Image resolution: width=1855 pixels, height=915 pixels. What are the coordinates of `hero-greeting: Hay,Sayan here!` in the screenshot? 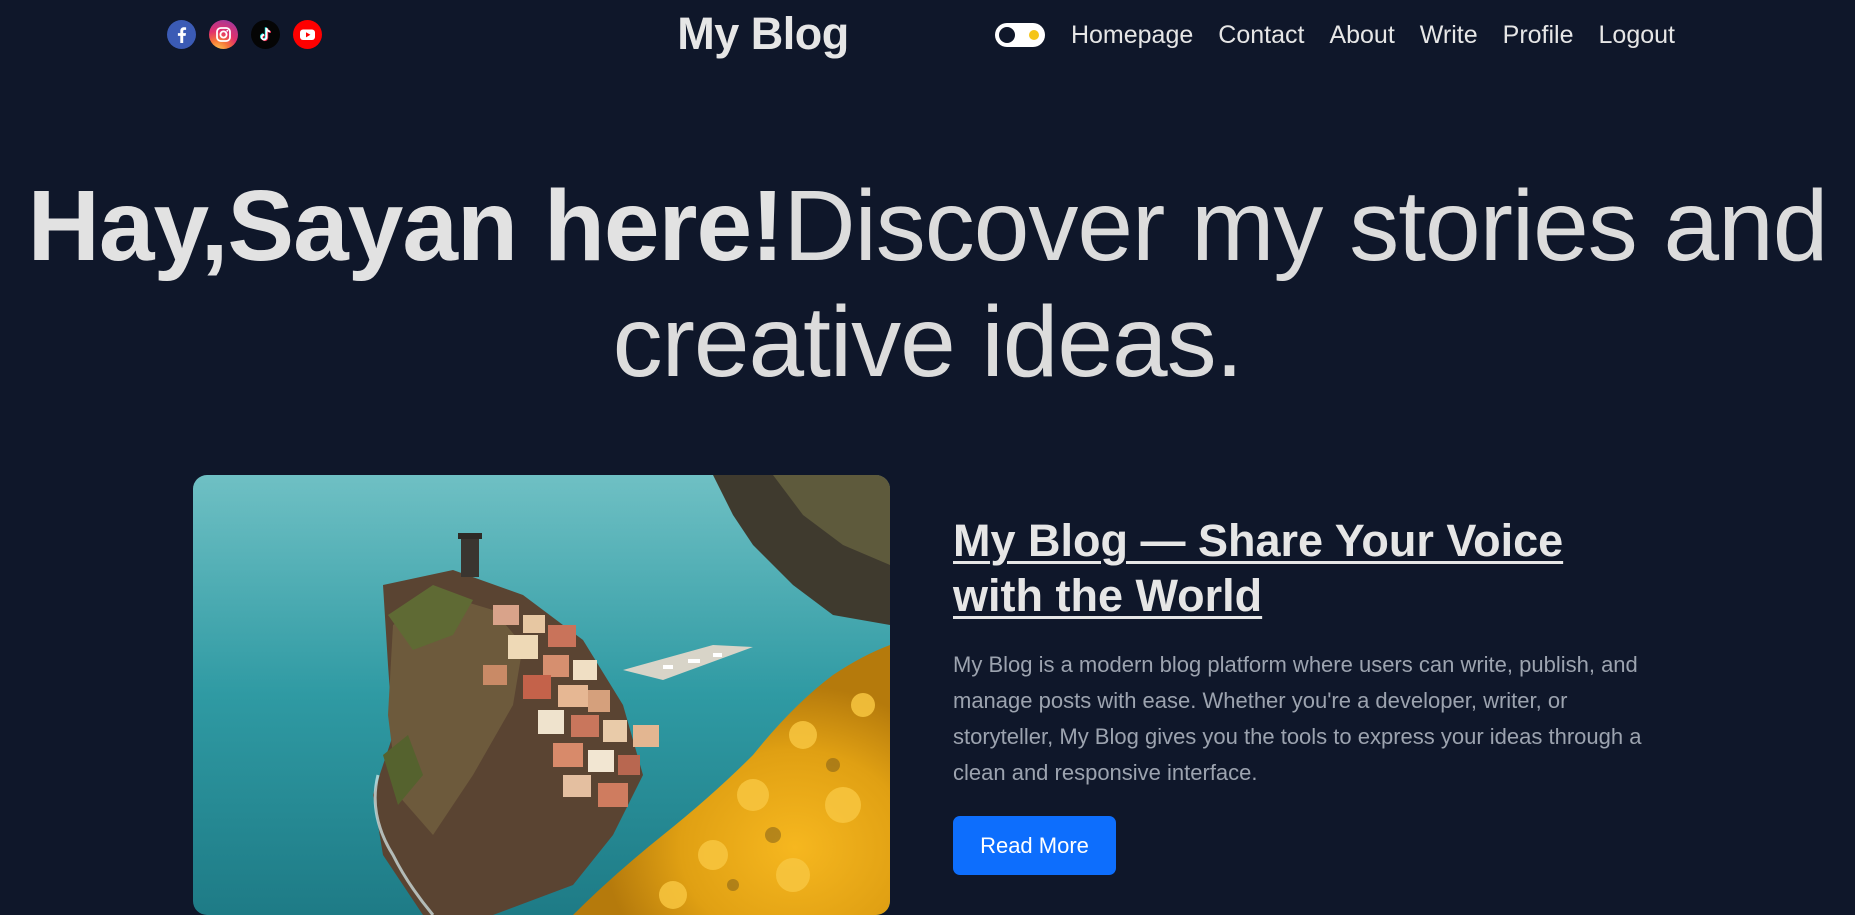 It's located at (406, 226).